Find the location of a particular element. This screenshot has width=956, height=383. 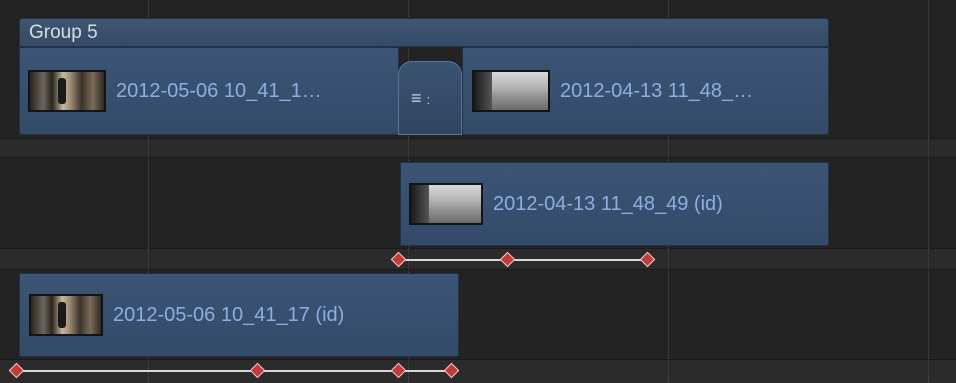

clip-label: 2012-04-13 11_48_49 (id) is located at coordinates (608, 203).